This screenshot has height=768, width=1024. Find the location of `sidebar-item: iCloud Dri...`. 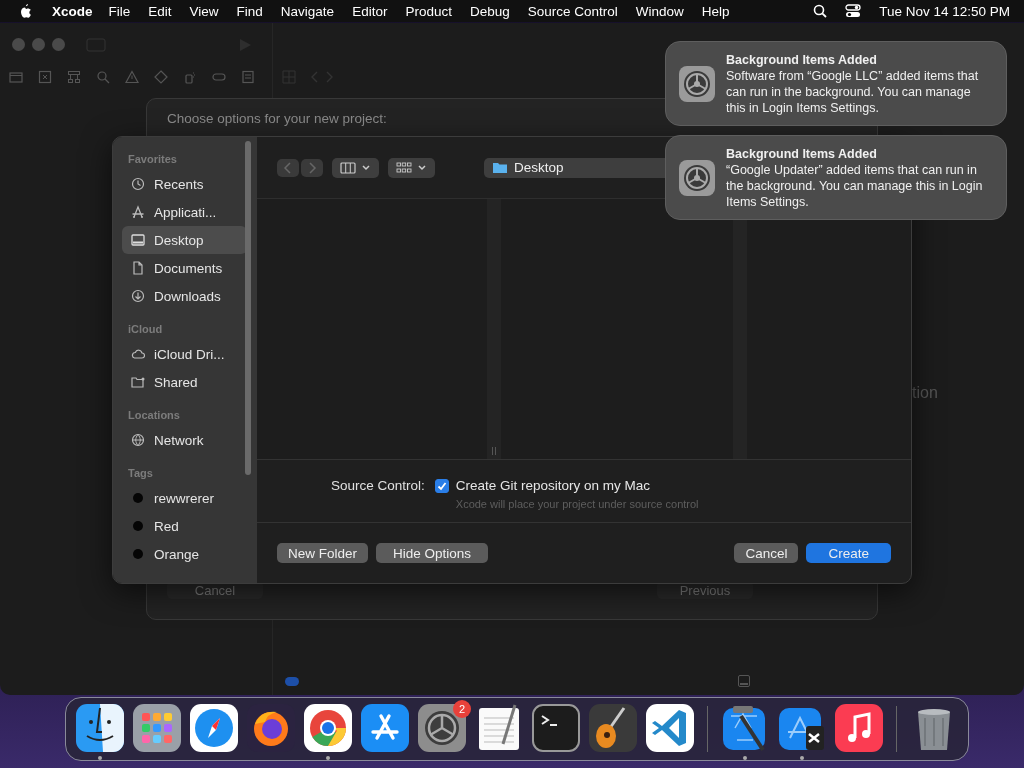

sidebar-item: iCloud Dri... is located at coordinates (184, 354).